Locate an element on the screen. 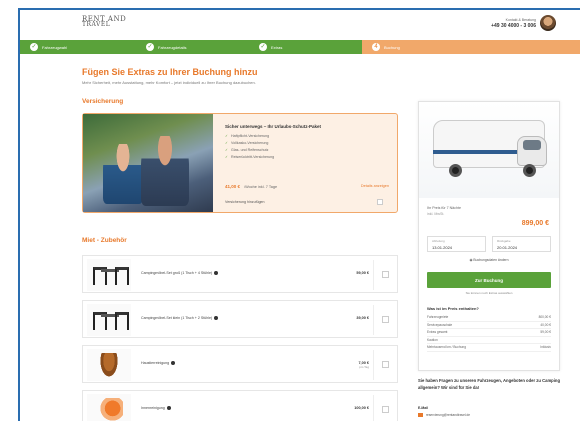  list-item: ✓ Haftpflicht-Versicherung is located at coordinates (309, 136).